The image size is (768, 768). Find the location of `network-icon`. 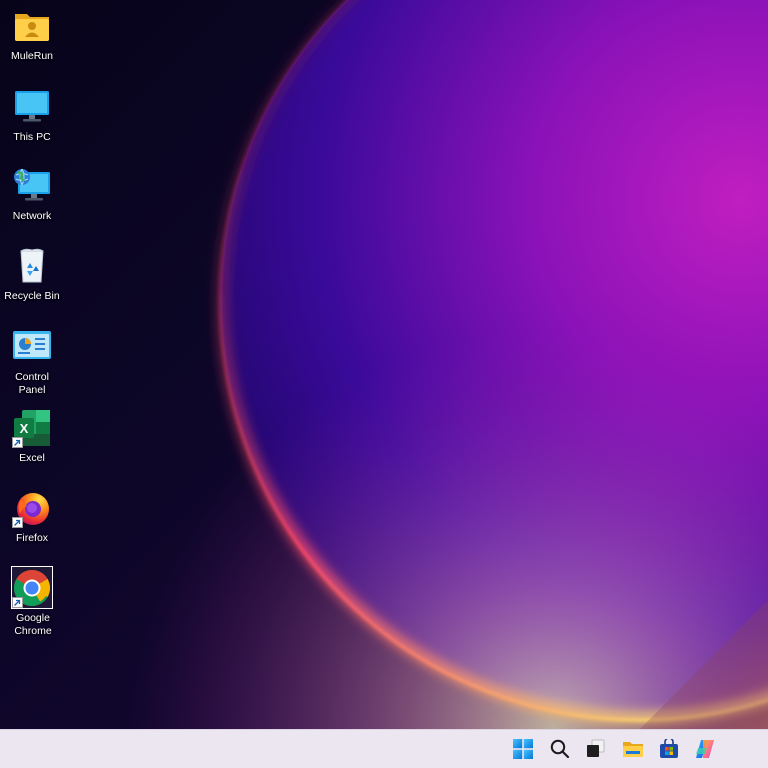

network-icon is located at coordinates (32, 186).